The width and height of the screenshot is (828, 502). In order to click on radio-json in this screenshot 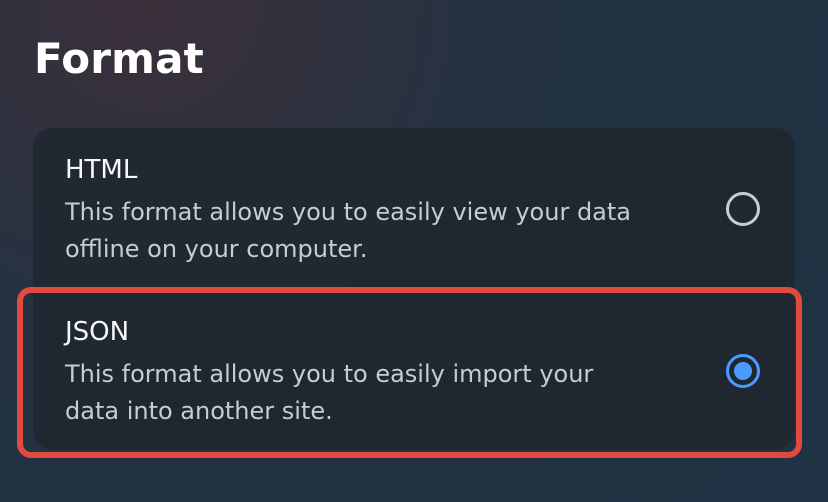, I will do `click(743, 371)`.